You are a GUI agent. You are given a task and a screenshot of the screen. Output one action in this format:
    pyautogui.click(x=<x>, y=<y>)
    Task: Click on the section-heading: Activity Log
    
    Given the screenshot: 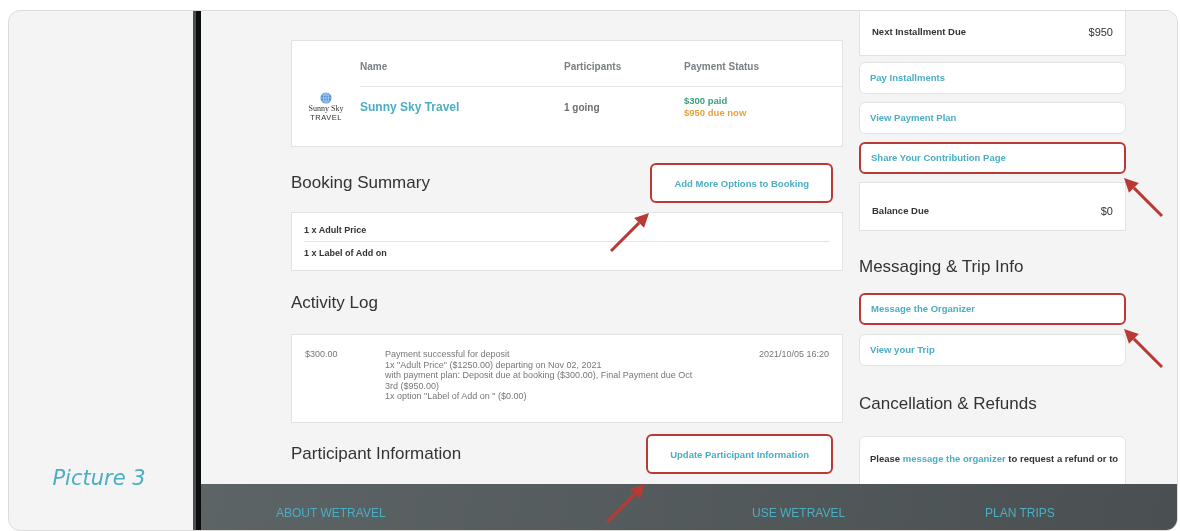 What is the action you would take?
    pyautogui.click(x=334, y=302)
    